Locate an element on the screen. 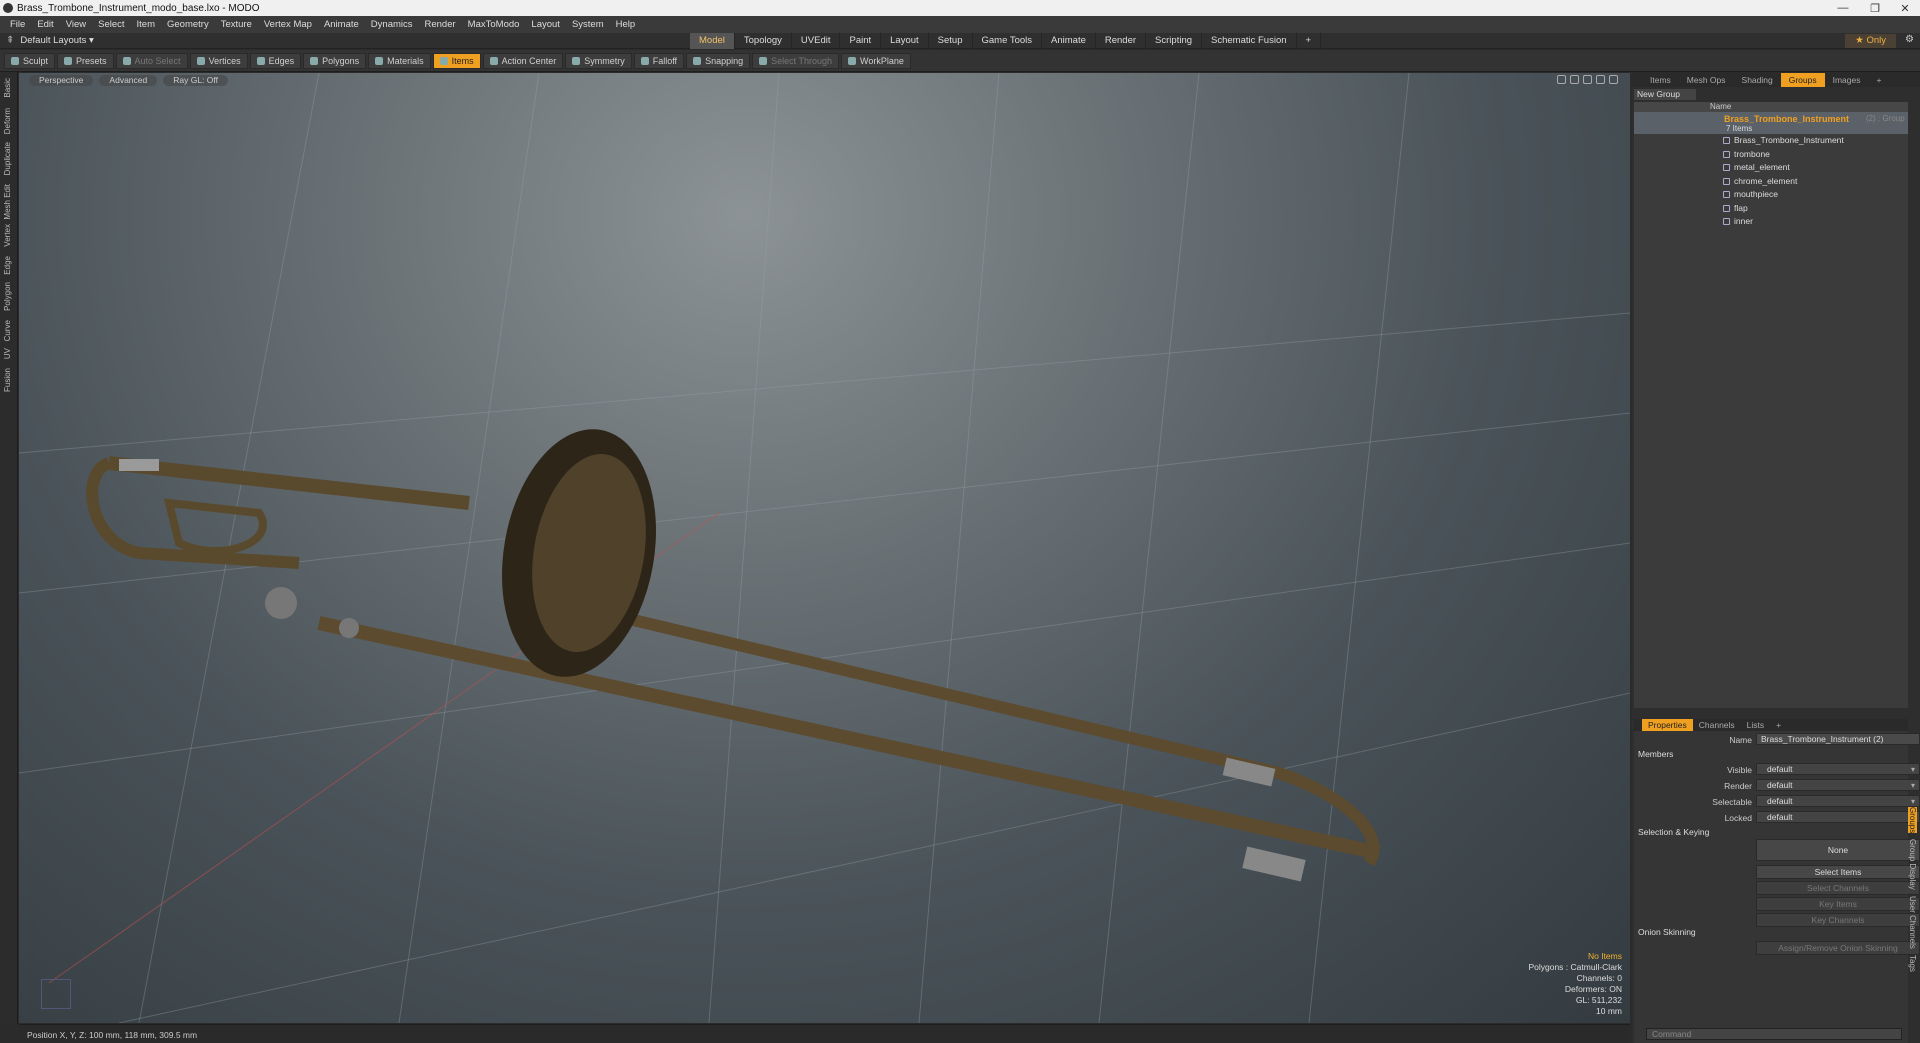 Image resolution: width=1920 pixels, height=1043 pixels. perspective-button: Perspective is located at coordinates (61, 80).